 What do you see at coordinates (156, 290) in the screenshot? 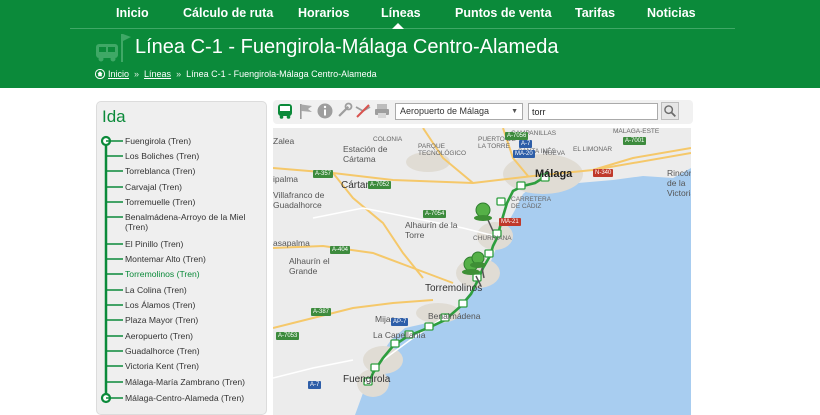
I see `stop-item: La Colina (Tren)` at bounding box center [156, 290].